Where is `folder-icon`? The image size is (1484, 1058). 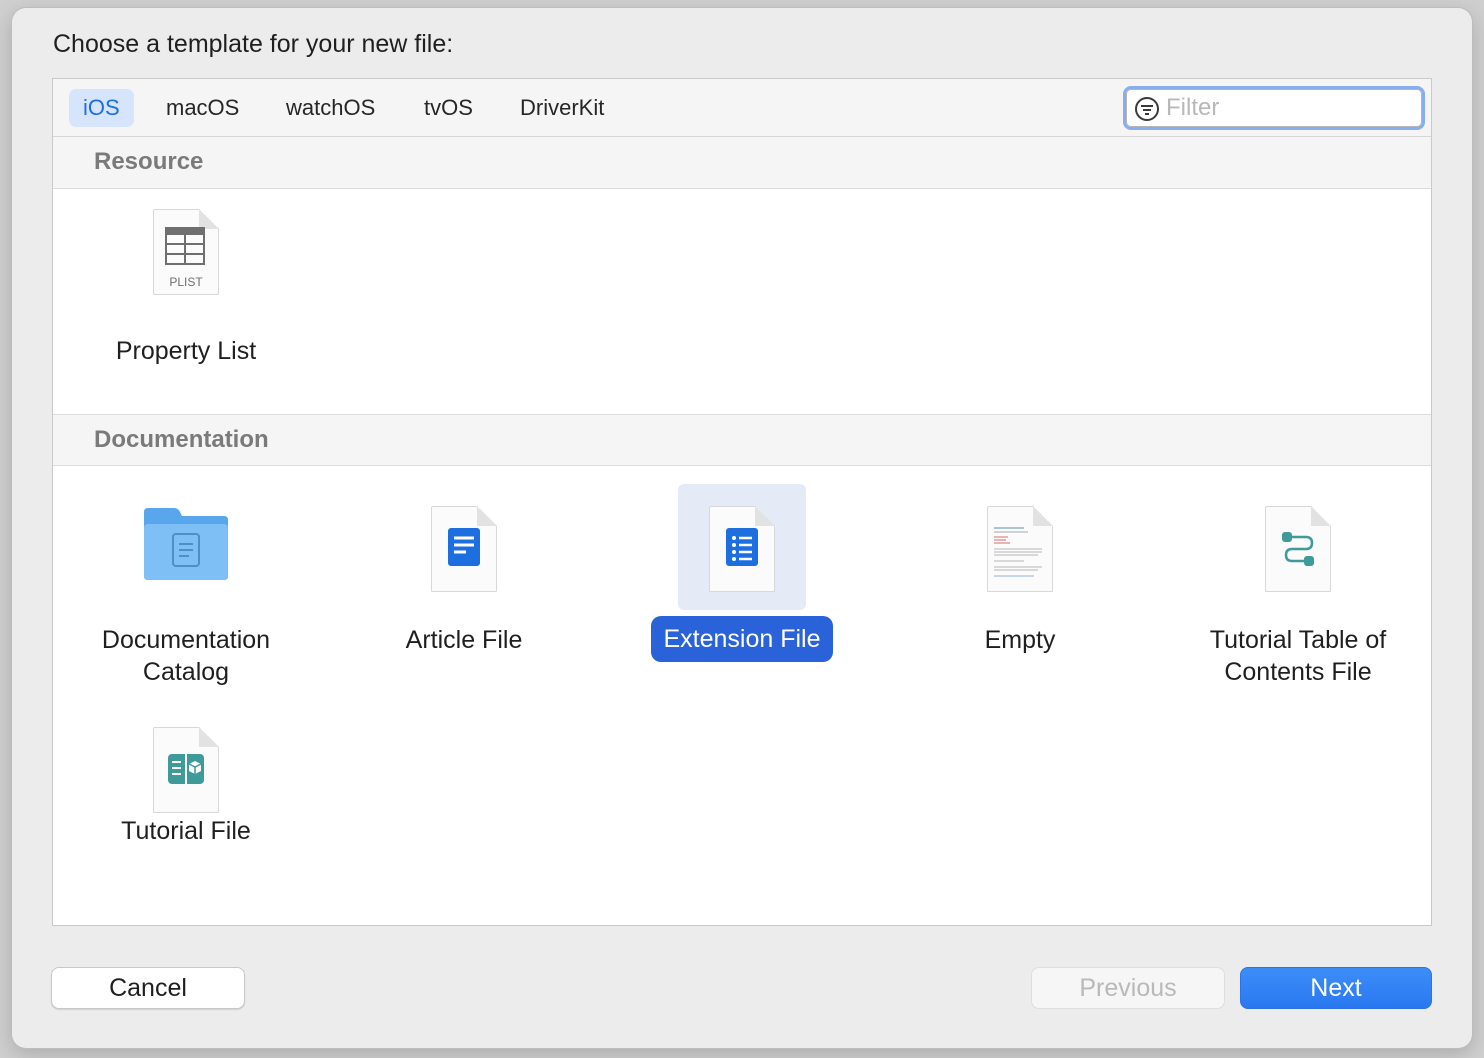 folder-icon is located at coordinates (186, 544).